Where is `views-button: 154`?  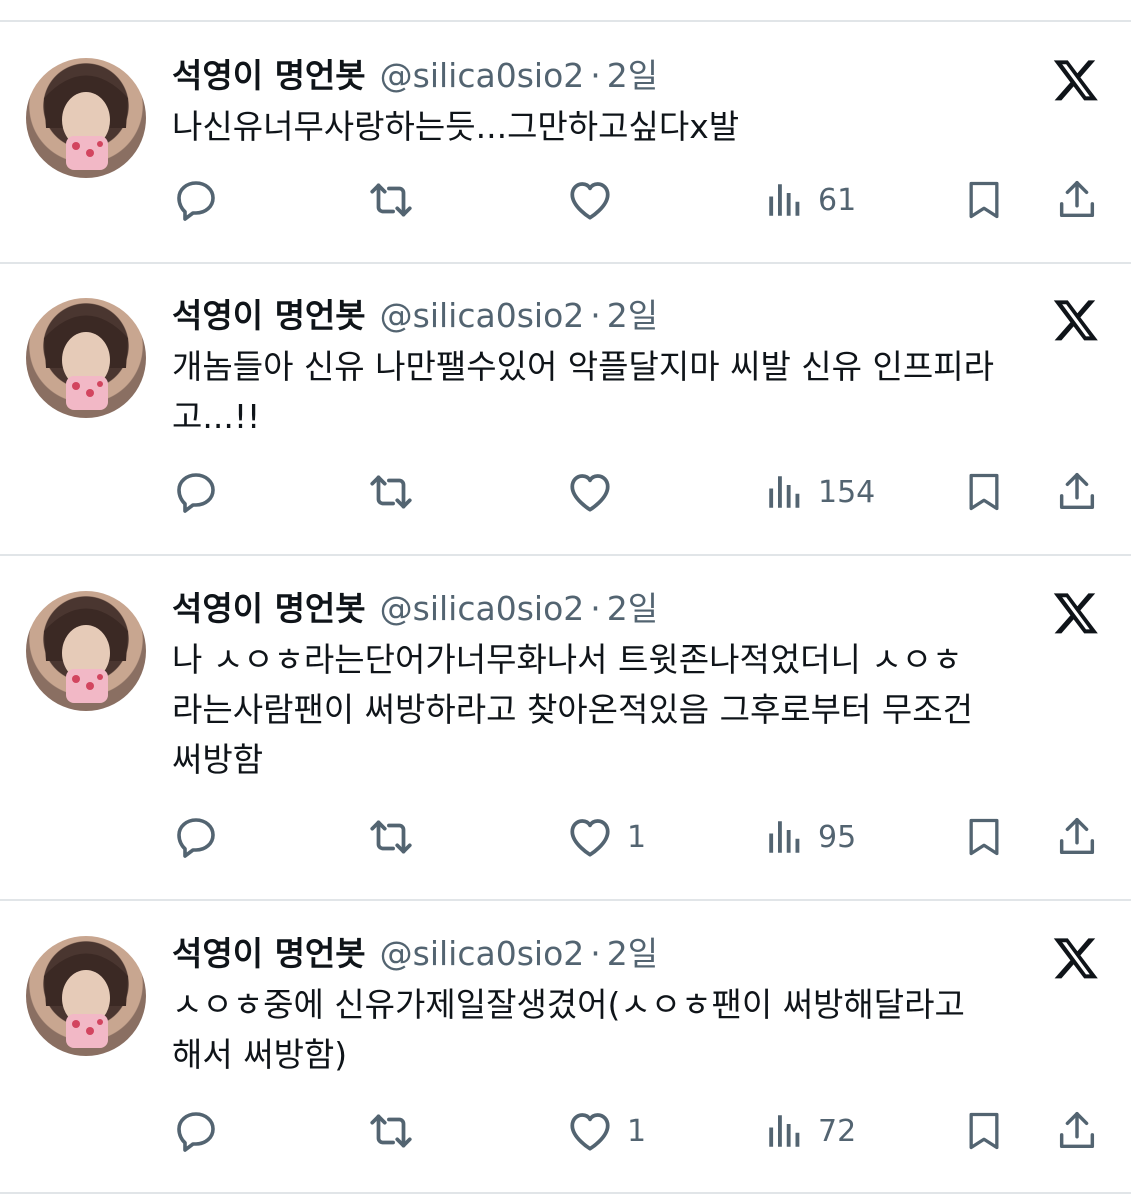
views-button: 154 is located at coordinates (819, 492).